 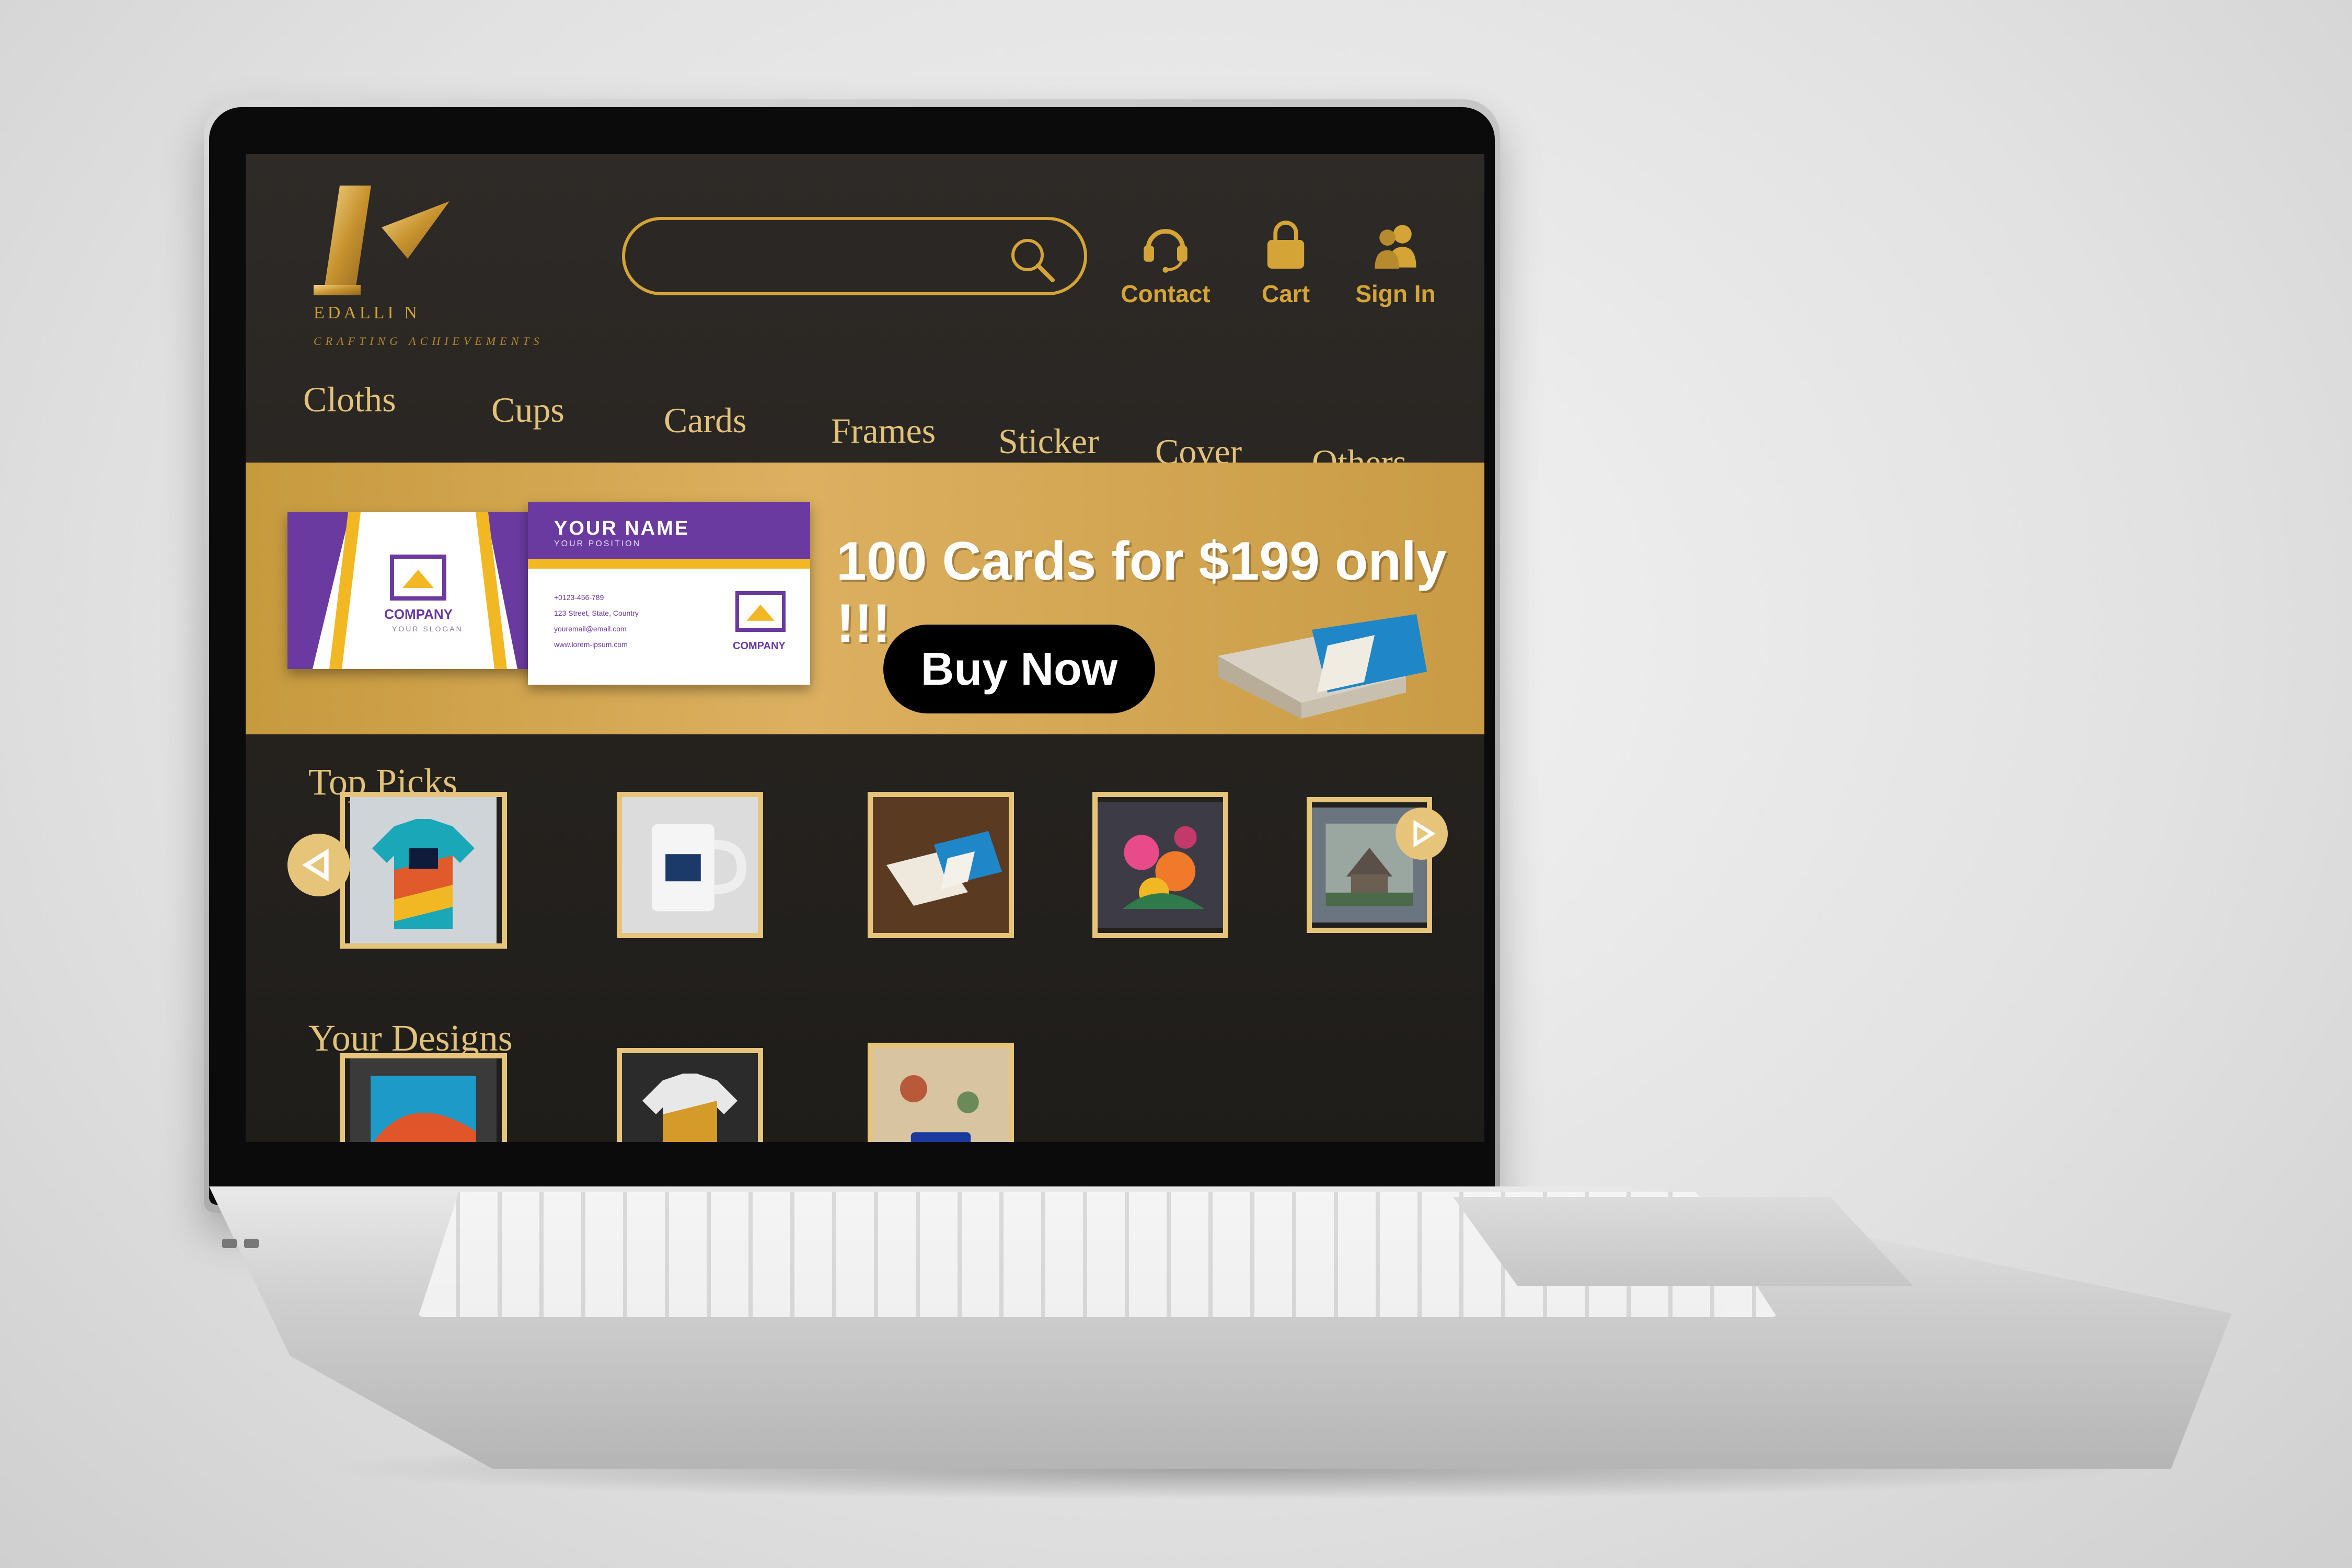 What do you see at coordinates (367, 312) in the screenshot?
I see `brand-wordmark: EDALLI N` at bounding box center [367, 312].